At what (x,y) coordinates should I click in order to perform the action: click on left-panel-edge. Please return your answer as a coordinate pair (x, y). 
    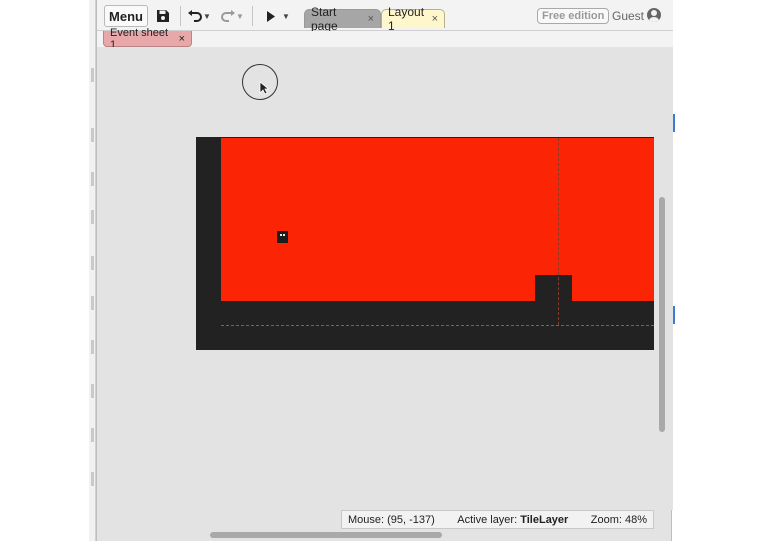
    Looking at the image, I should click on (92, 270).